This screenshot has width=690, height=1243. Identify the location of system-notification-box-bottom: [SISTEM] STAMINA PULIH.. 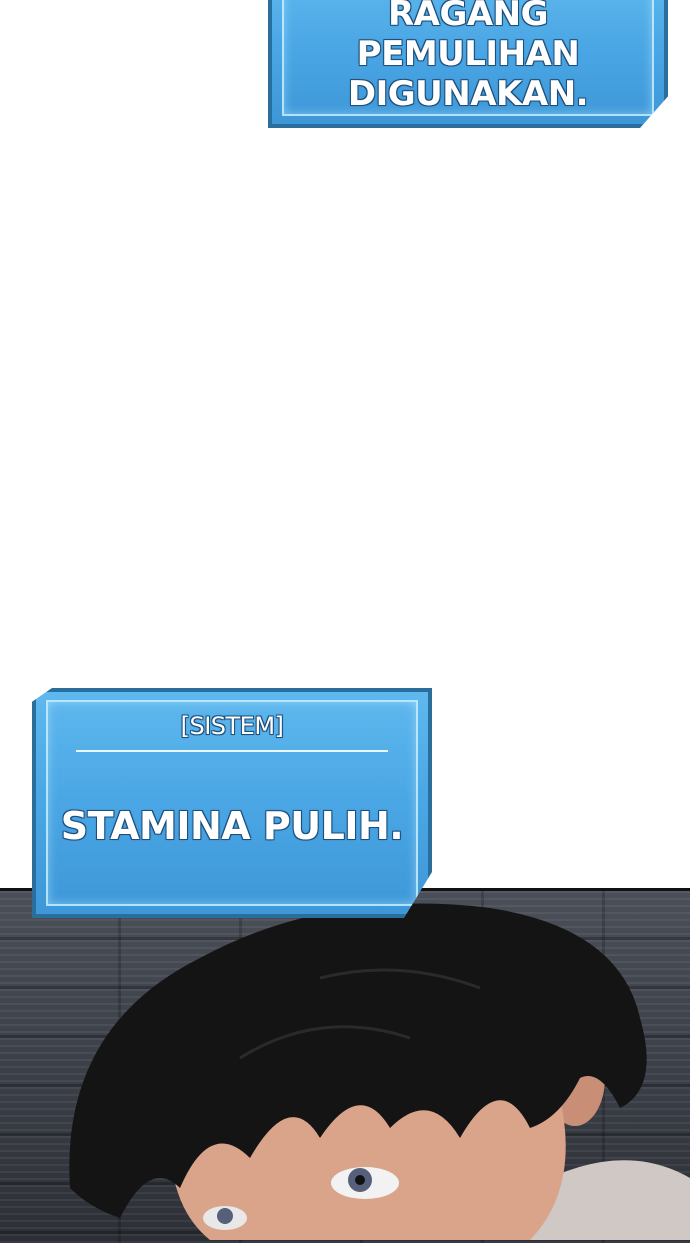
(232, 803).